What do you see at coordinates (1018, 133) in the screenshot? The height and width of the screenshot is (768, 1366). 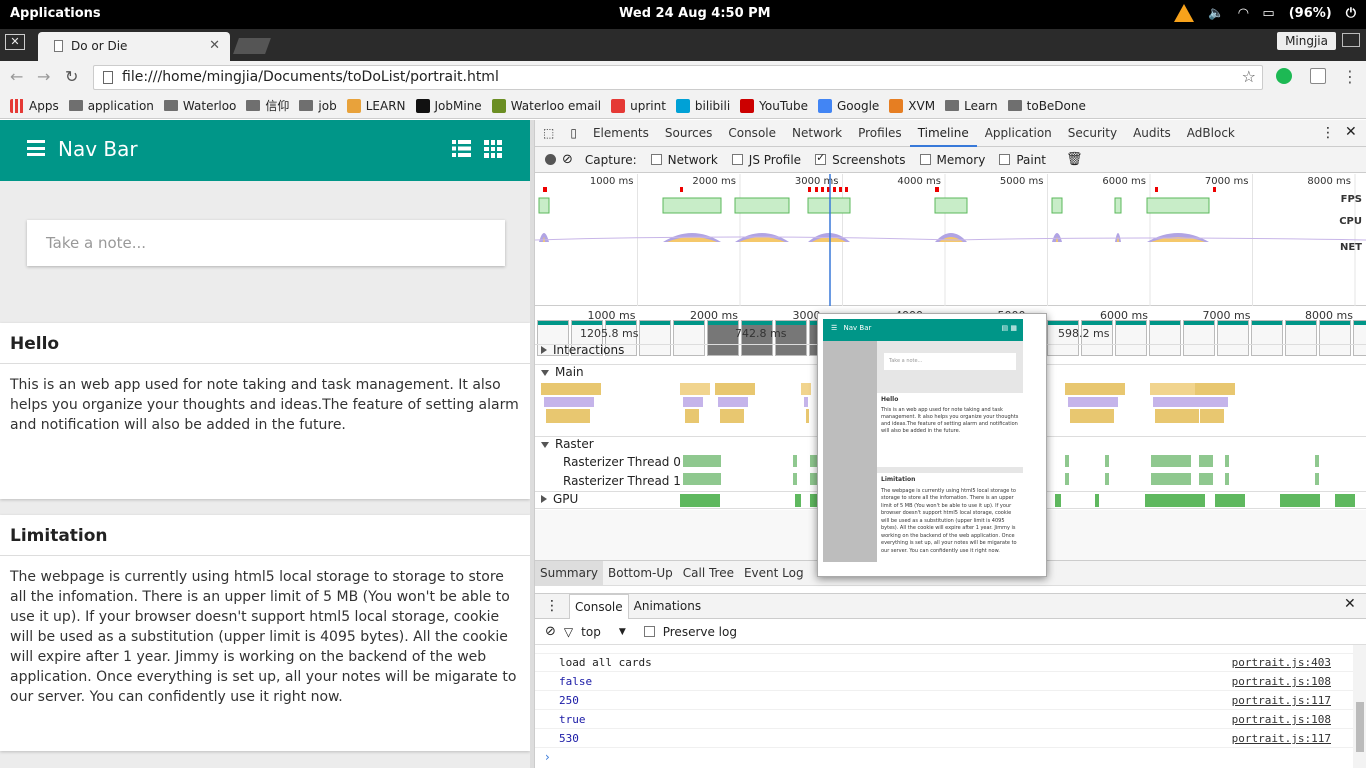 I see `devtools-tab: Application` at bounding box center [1018, 133].